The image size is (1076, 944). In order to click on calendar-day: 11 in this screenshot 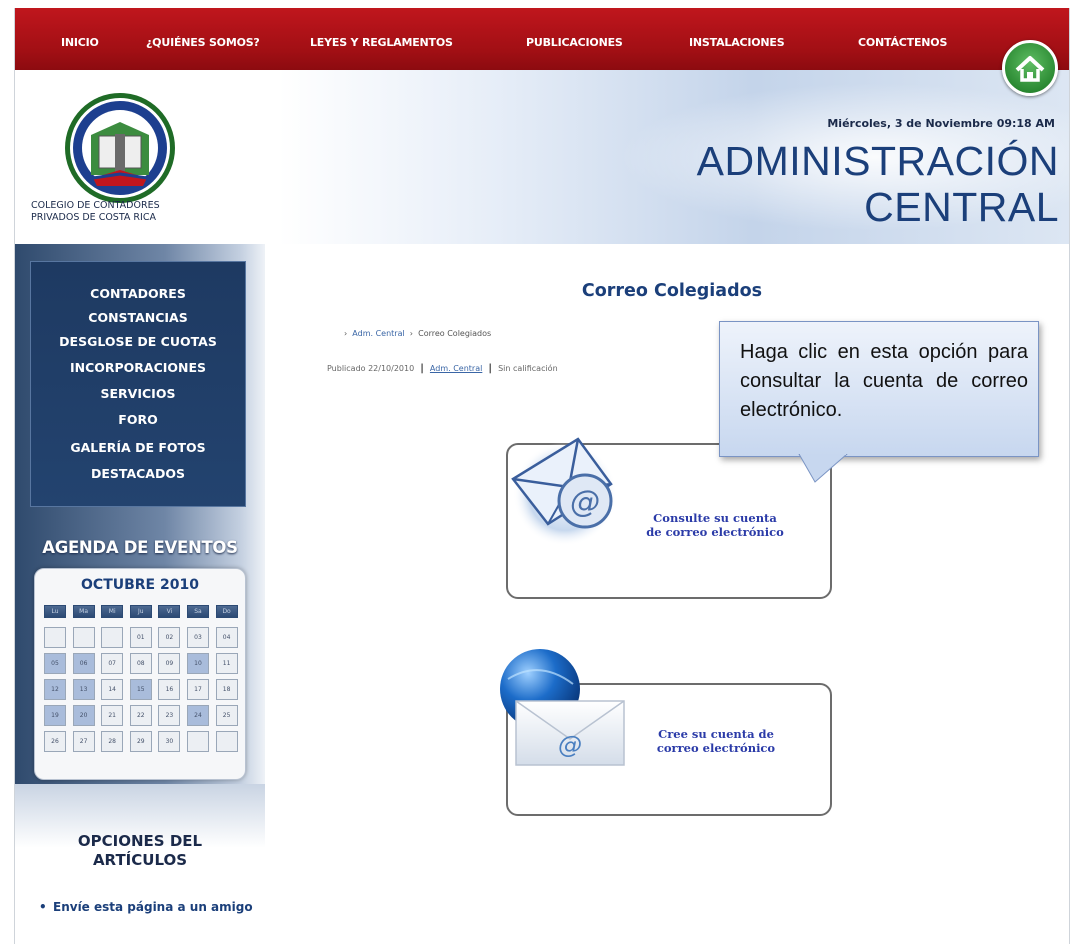, I will do `click(226, 663)`.